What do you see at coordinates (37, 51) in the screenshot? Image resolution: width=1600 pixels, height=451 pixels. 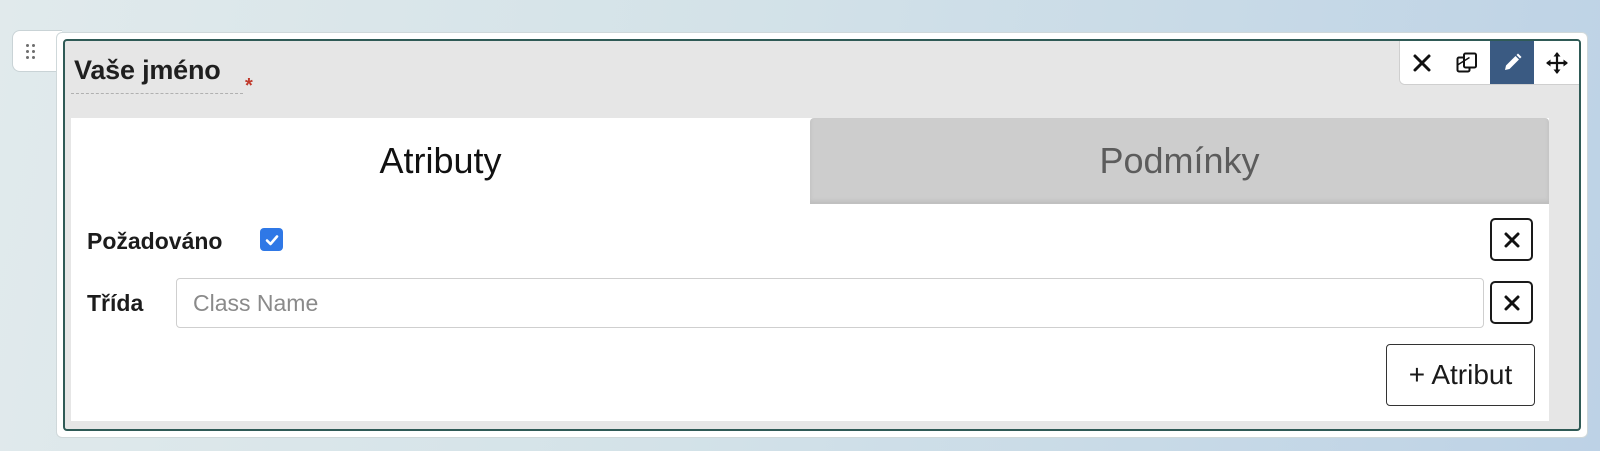 I see `drag-handle` at bounding box center [37, 51].